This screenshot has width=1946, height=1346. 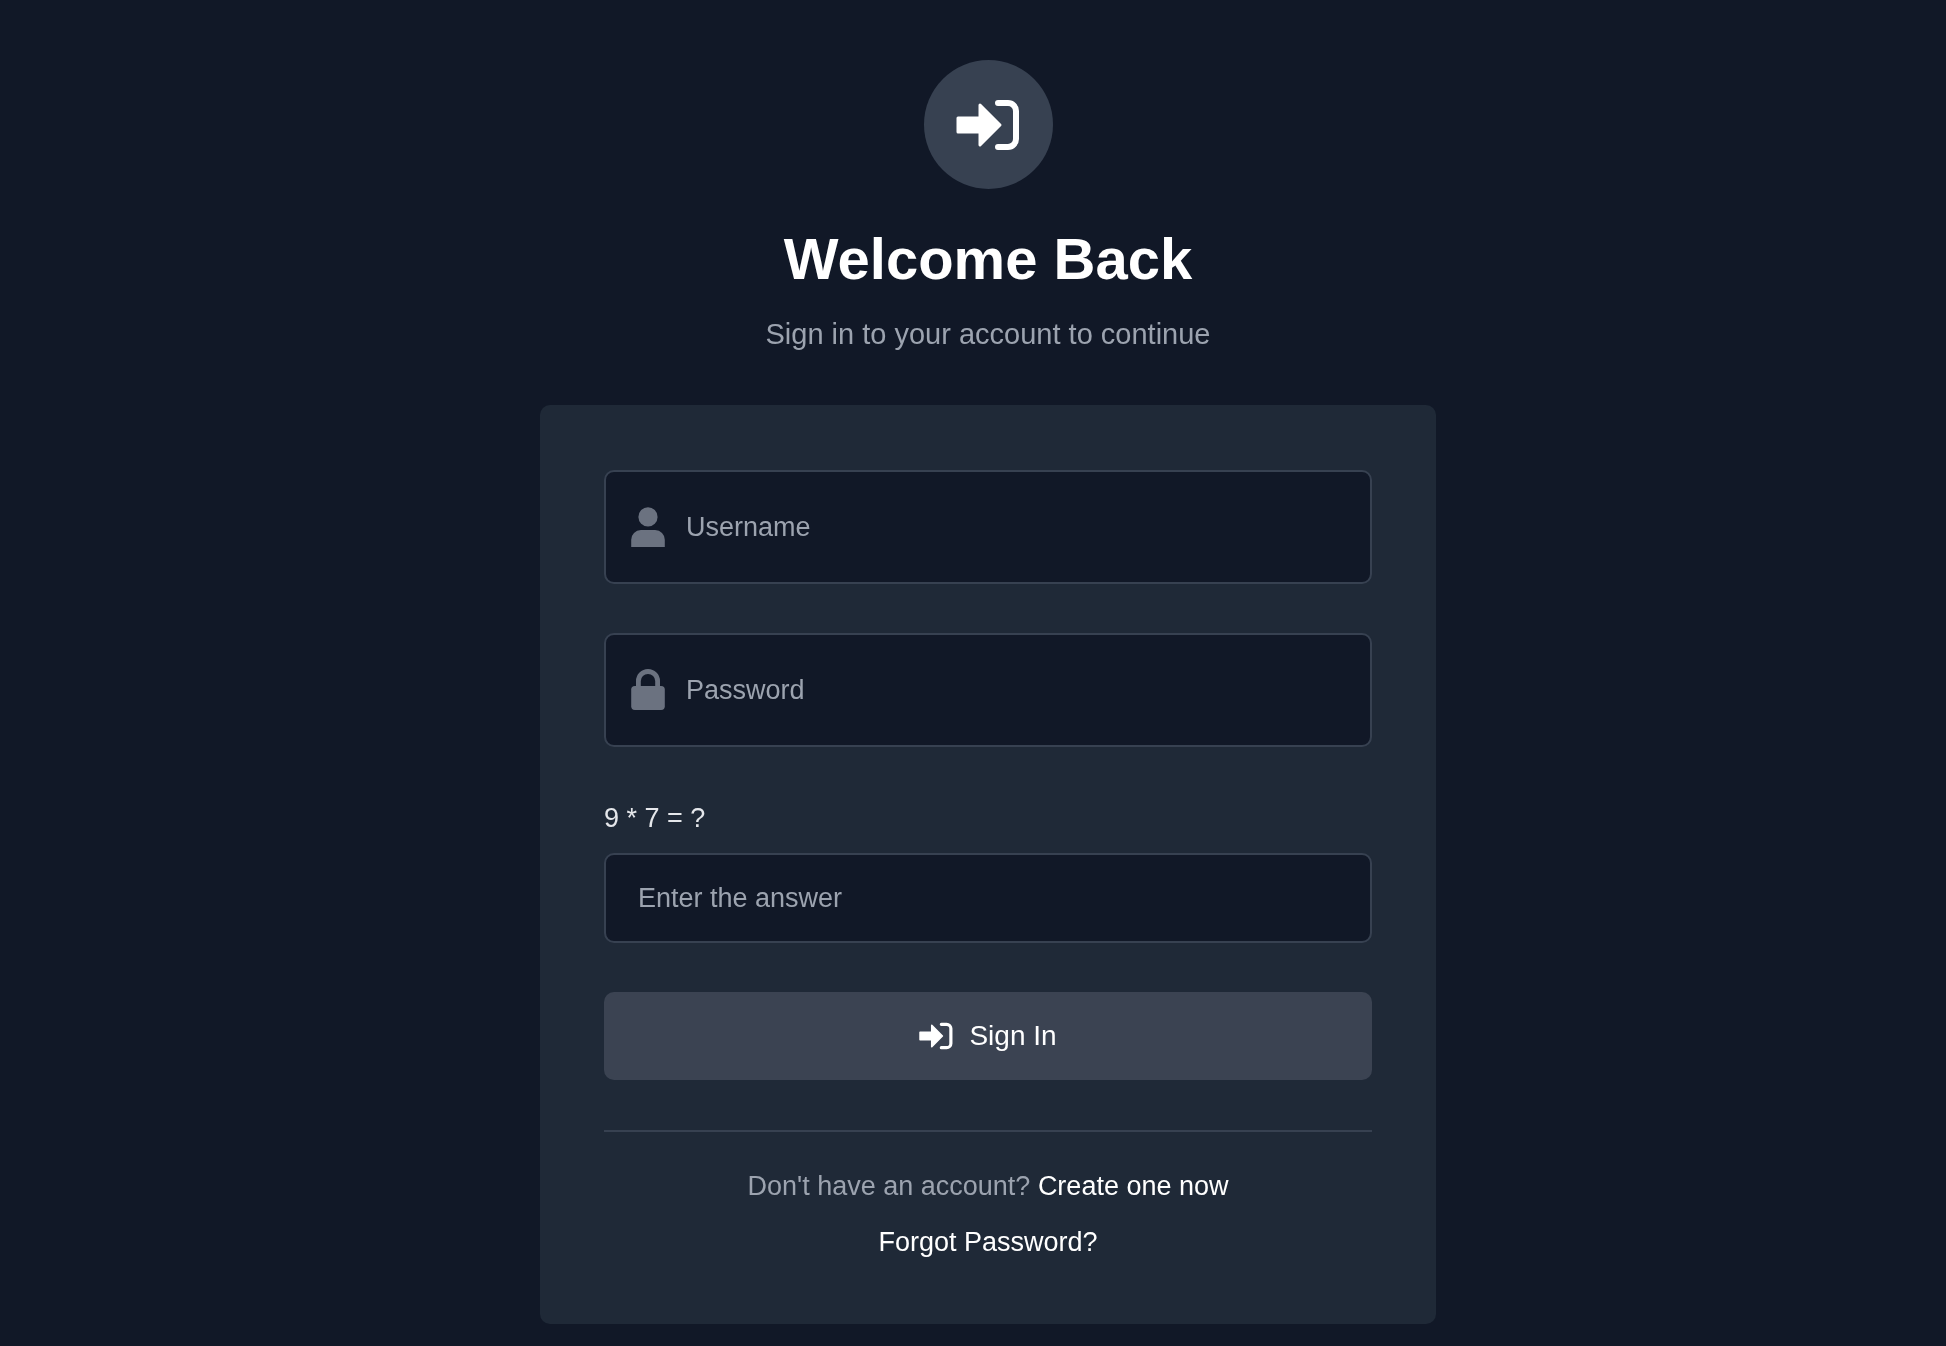 What do you see at coordinates (1133, 1186) in the screenshot?
I see `create-account-link: Create one now` at bounding box center [1133, 1186].